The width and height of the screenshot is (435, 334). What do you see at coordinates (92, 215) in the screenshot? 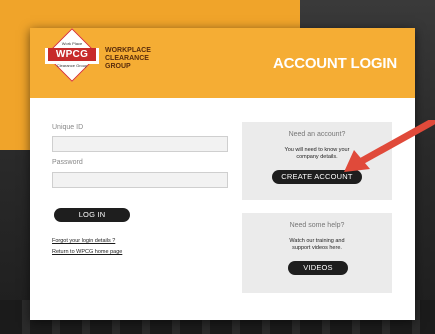
I see `login-button: LOG IN` at bounding box center [92, 215].